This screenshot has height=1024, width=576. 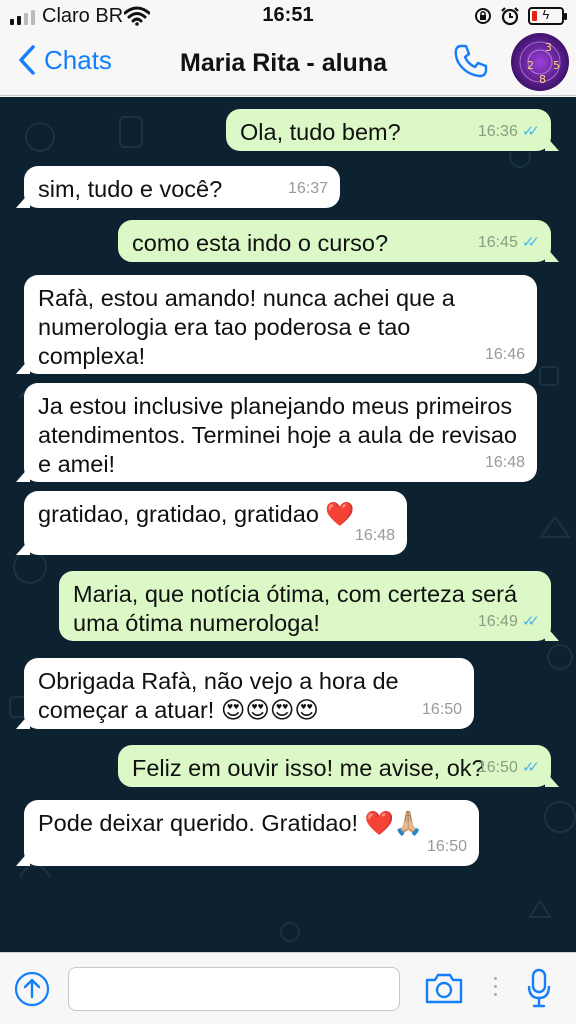 What do you see at coordinates (269, 710) in the screenshot?
I see `smiling-emoji: 😍😍😍😍` at bounding box center [269, 710].